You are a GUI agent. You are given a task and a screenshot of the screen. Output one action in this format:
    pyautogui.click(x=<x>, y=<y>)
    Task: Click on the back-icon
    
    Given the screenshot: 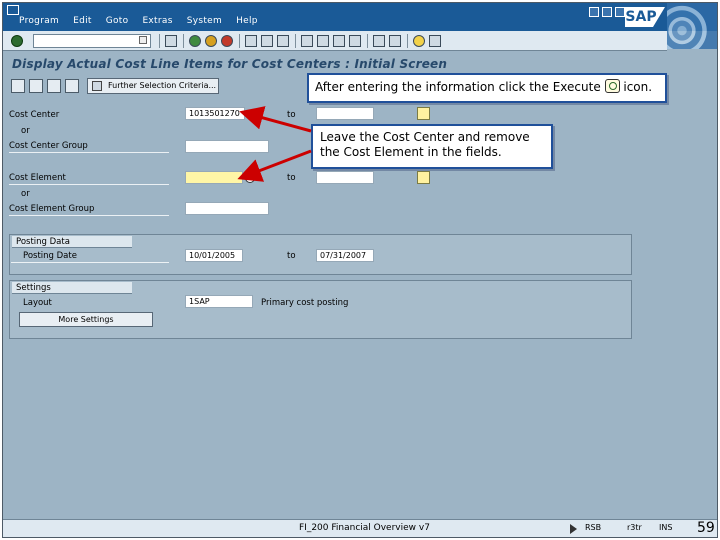 What is the action you would take?
    pyautogui.click(x=195, y=41)
    